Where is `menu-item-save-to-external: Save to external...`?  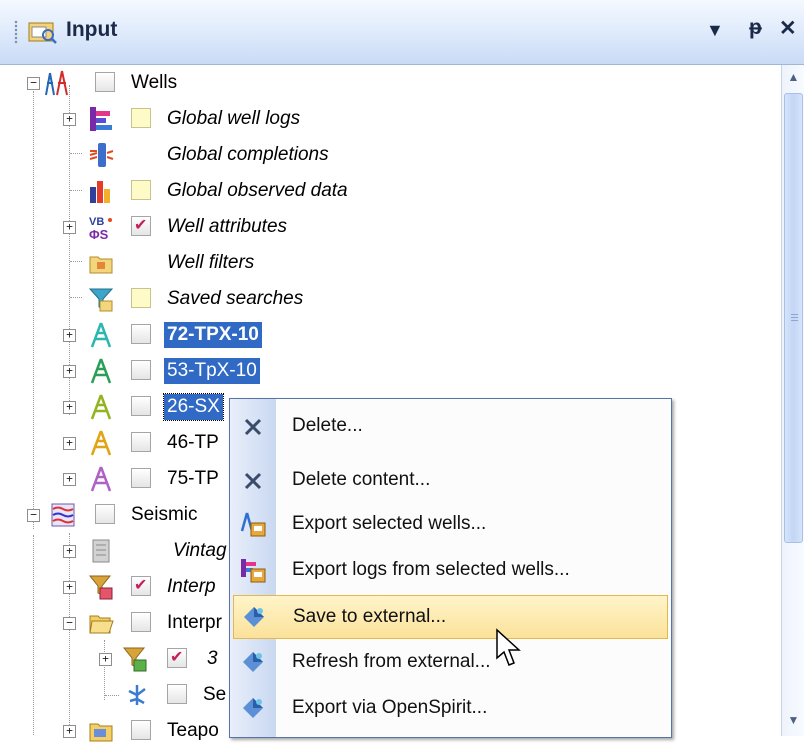
menu-item-save-to-external: Save to external... is located at coordinates (450, 617).